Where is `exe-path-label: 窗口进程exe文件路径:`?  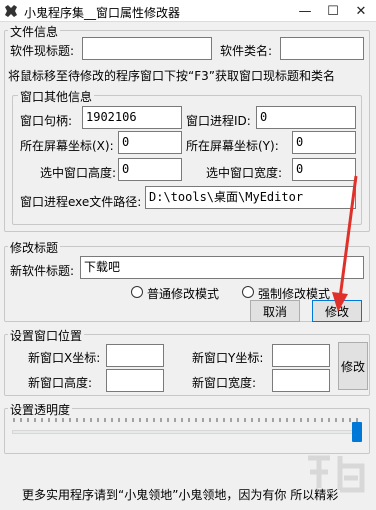
exe-path-label: 窗口进程exe文件路径: is located at coordinates (81, 202).